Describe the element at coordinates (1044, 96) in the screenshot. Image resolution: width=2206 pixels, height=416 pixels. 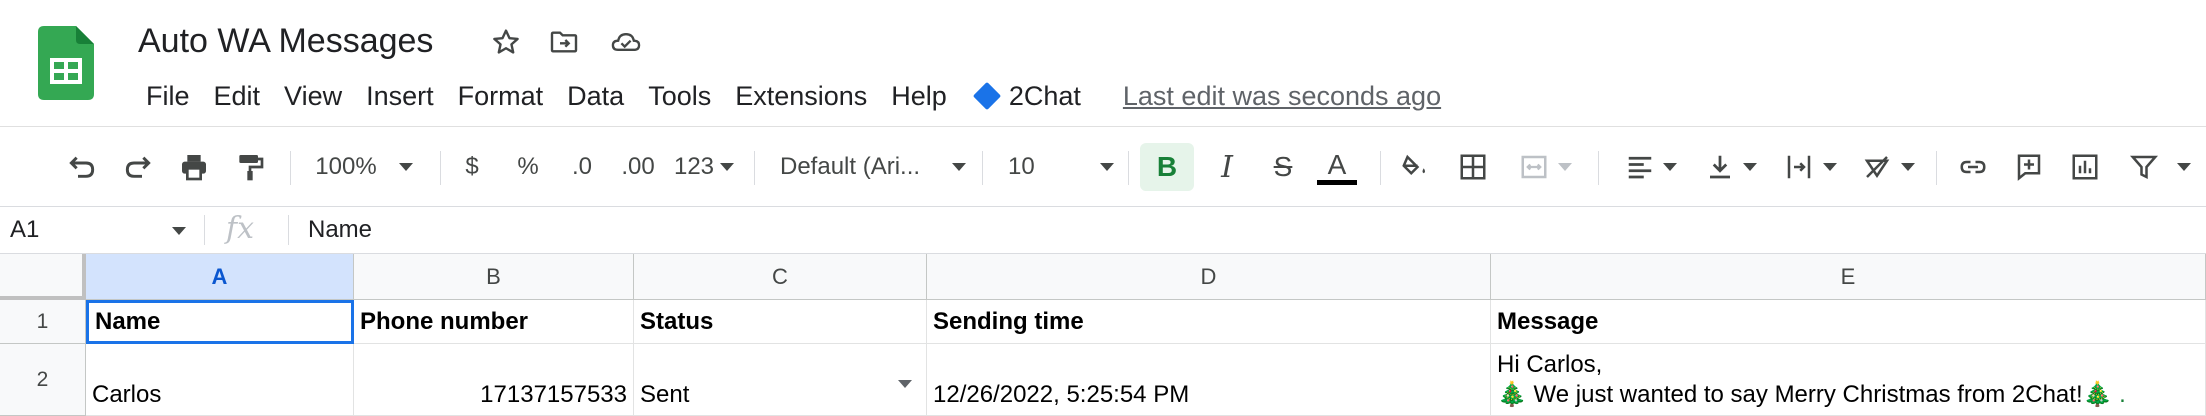
I see `menu-2chat-label: 2Chat` at that location.